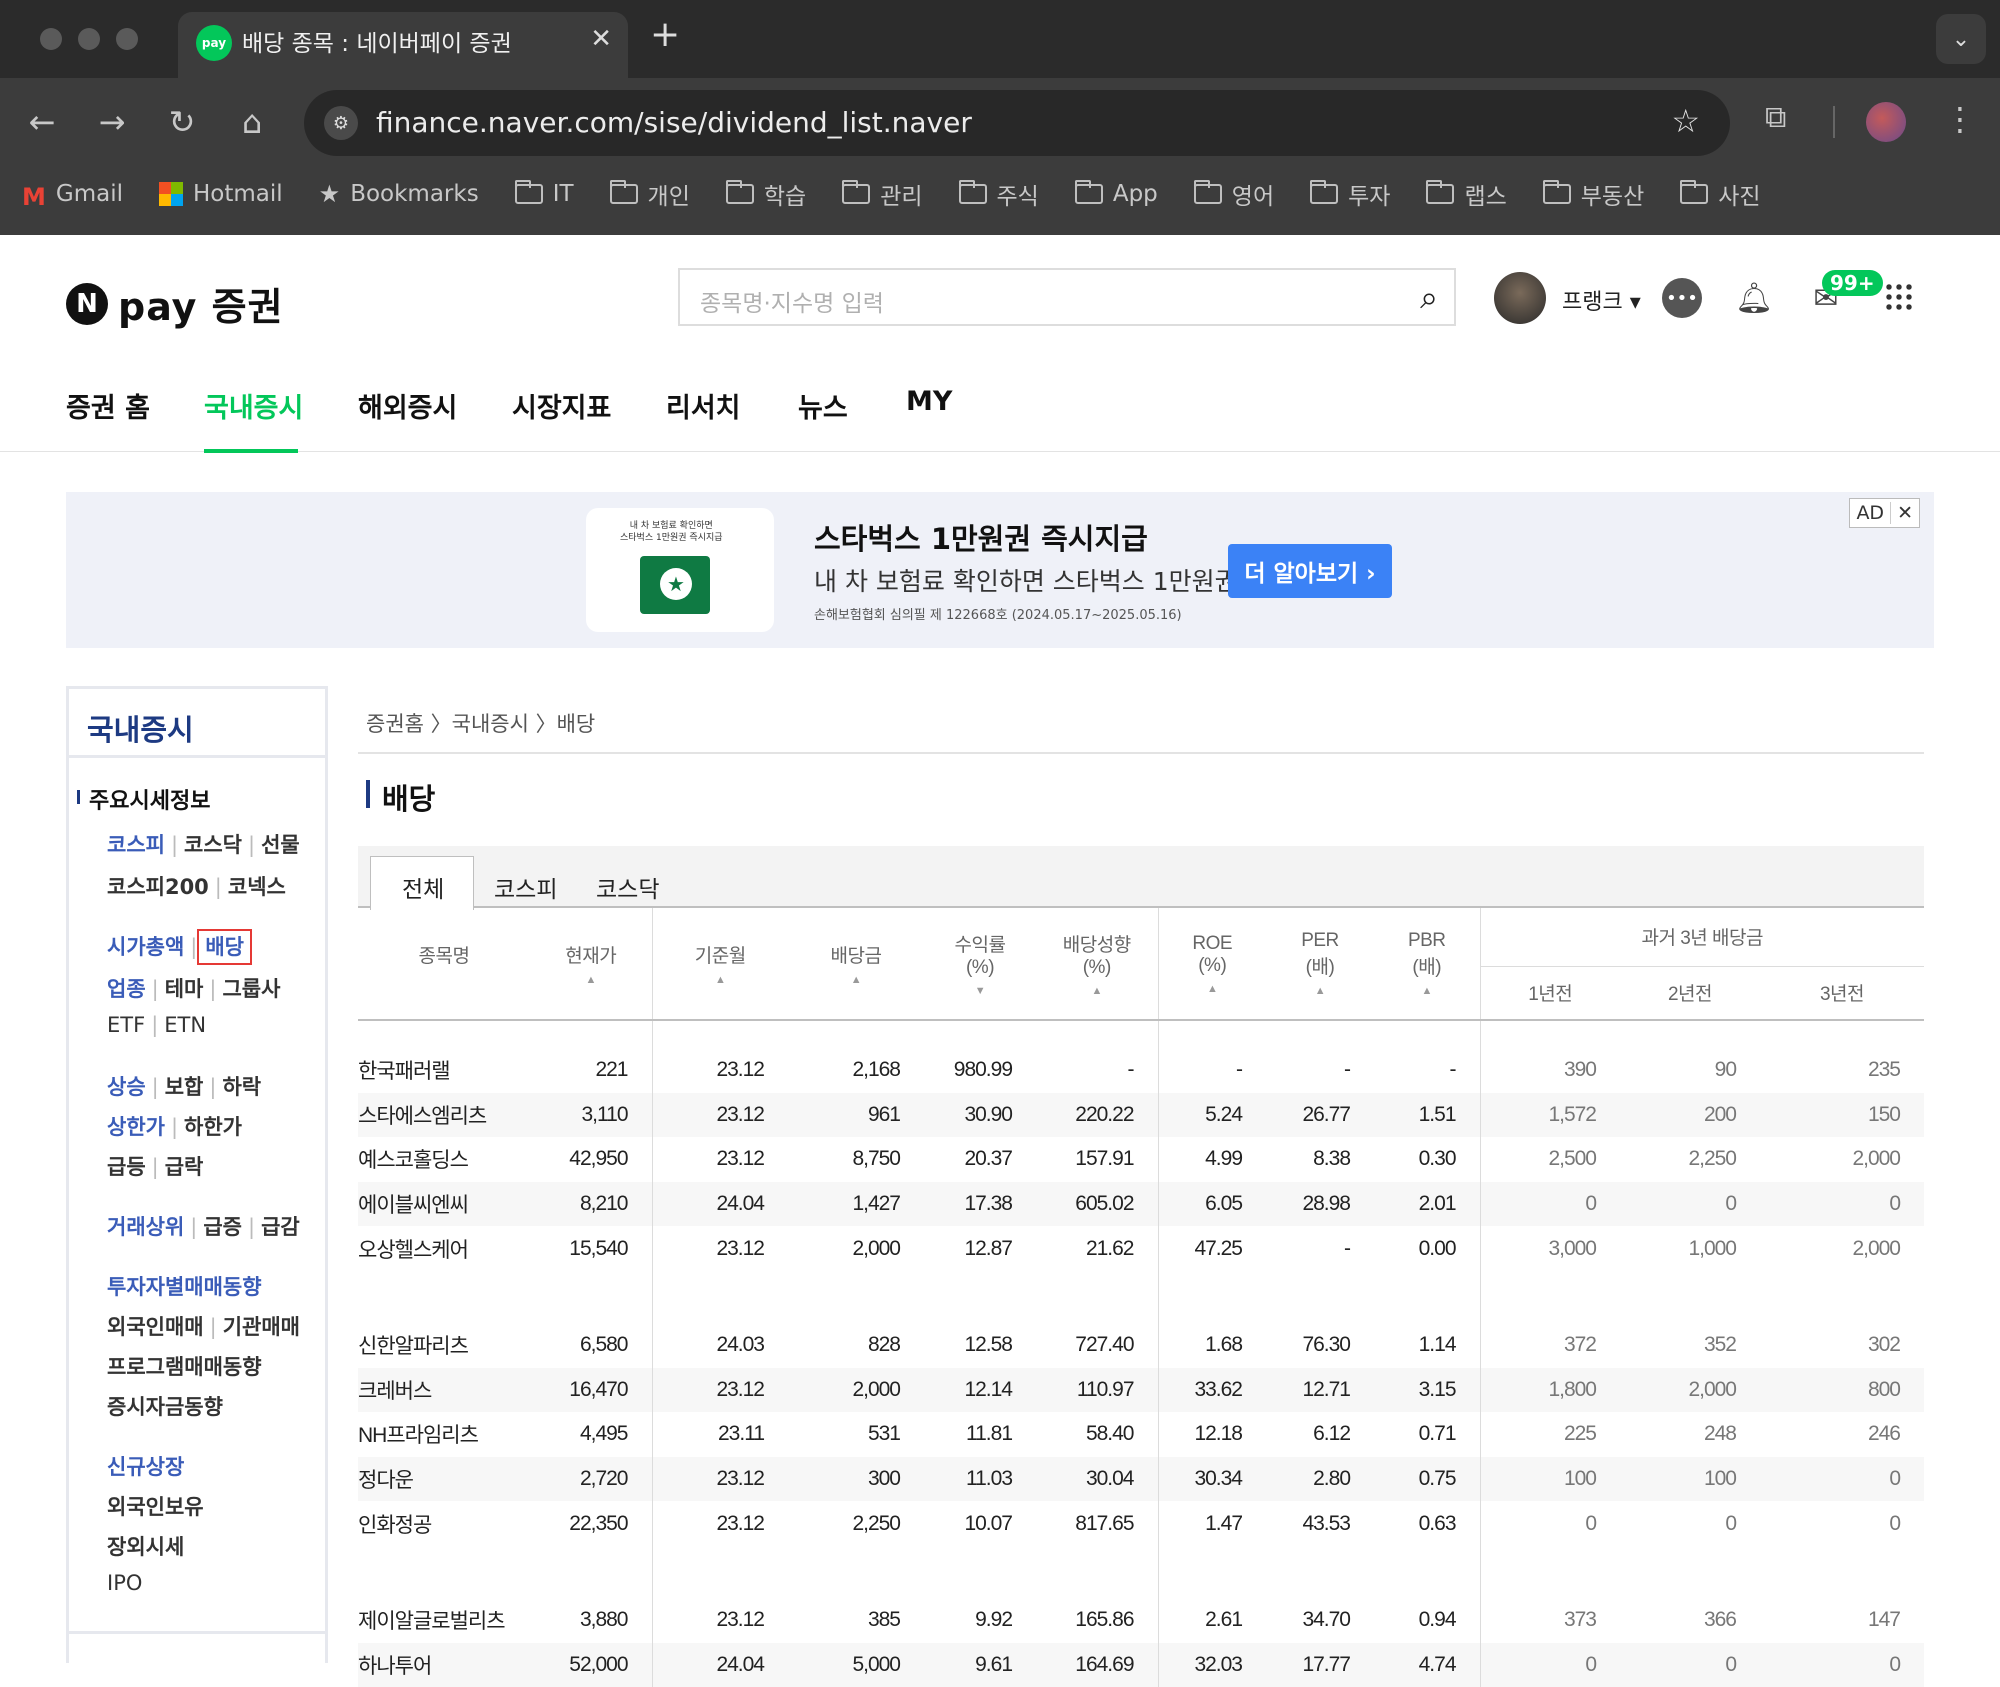 Image resolution: width=2000 pixels, height=1687 pixels. What do you see at coordinates (1141, 1070) in the screenshot?
I see `table-row: 한국패러랠 221 23.12 2,168 980.99- - - -390 90 235` at bounding box center [1141, 1070].